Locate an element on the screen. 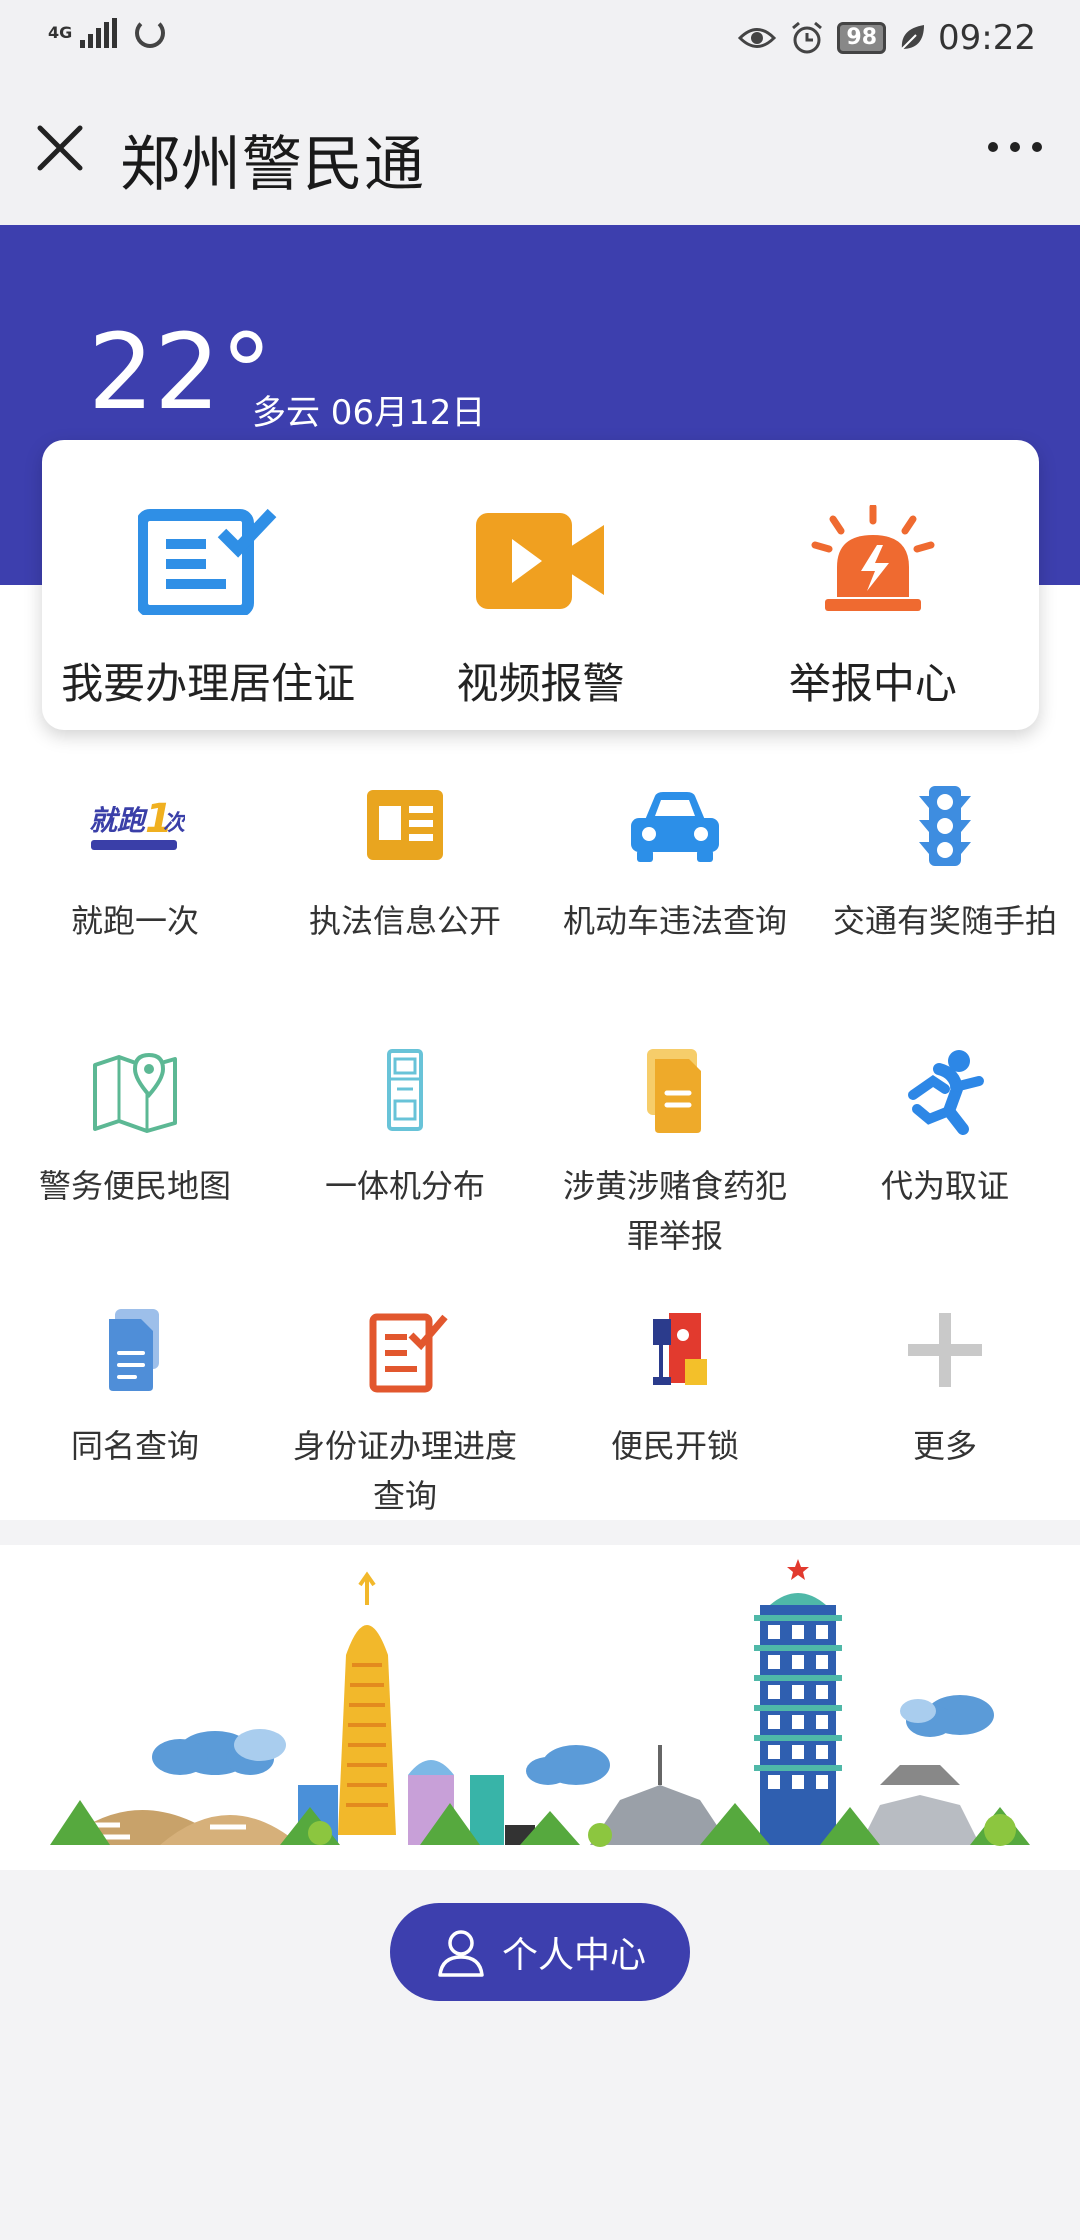  report-center-button: 举报中心 is located at coordinates (873, 585).